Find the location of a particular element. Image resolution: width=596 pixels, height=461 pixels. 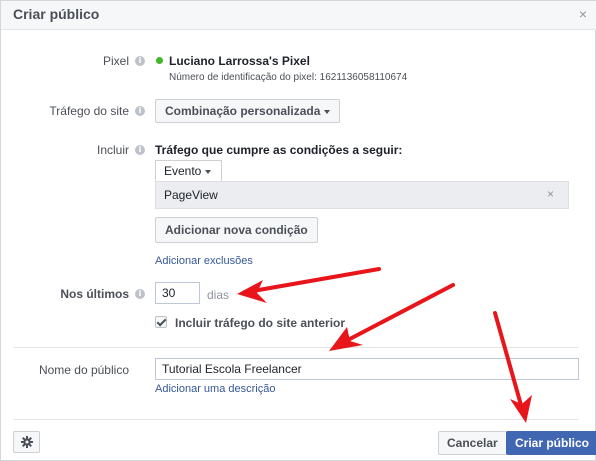

include-past-label: Incluir tráfego do site anterior is located at coordinates (260, 323).